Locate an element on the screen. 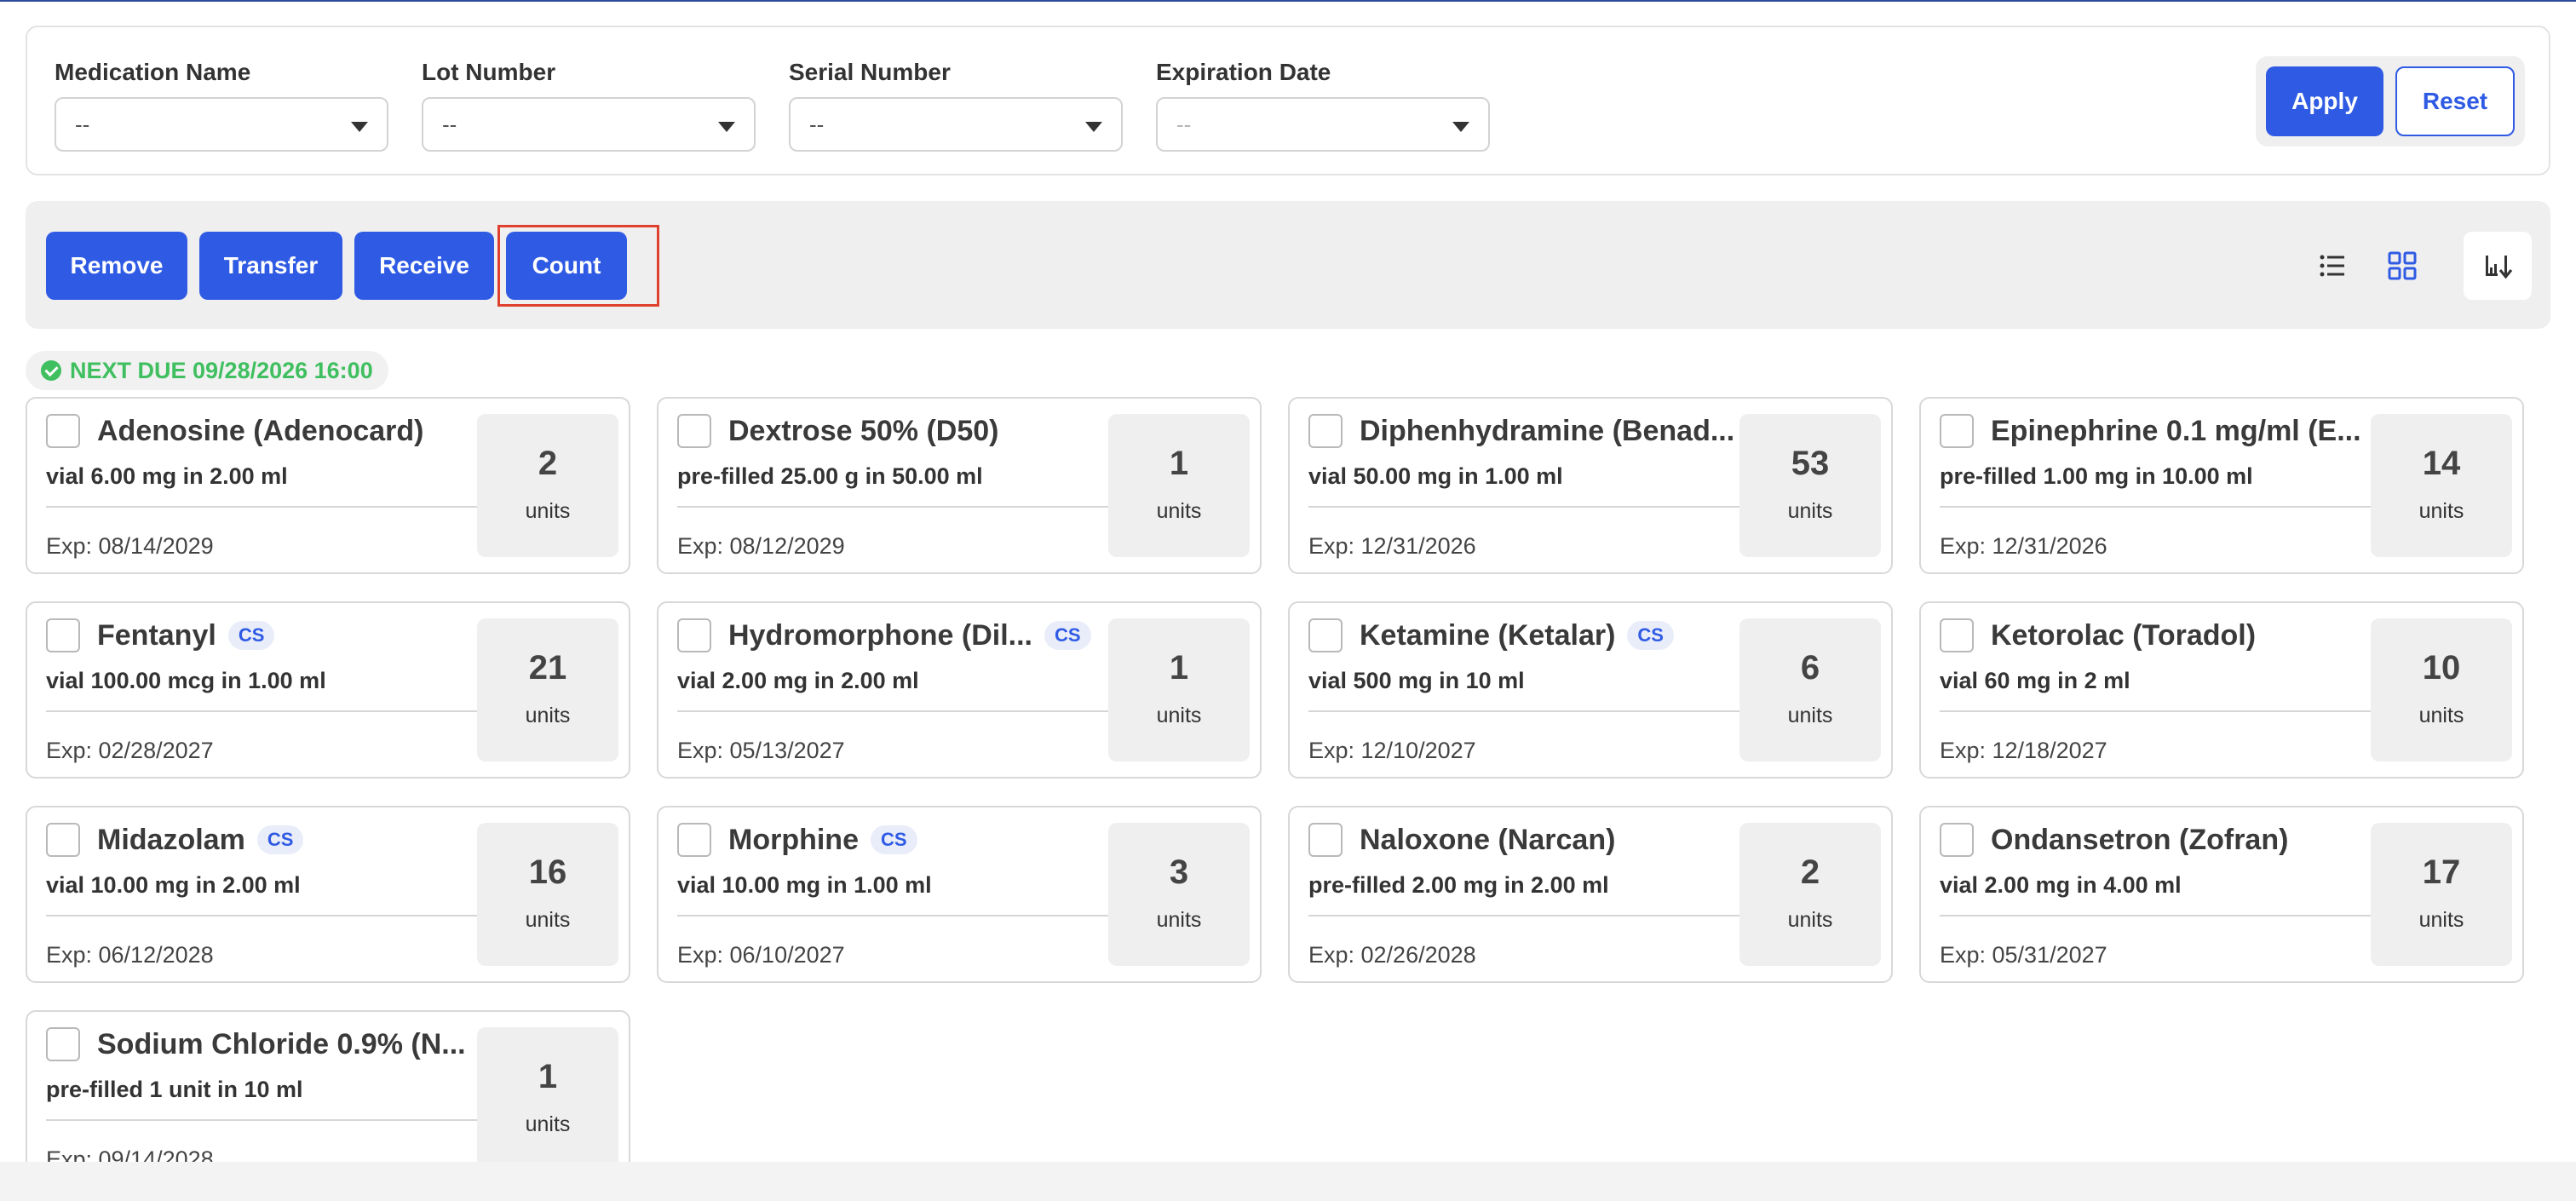 The image size is (2576, 1201). name-row: Midazolam CS is located at coordinates (296, 840).